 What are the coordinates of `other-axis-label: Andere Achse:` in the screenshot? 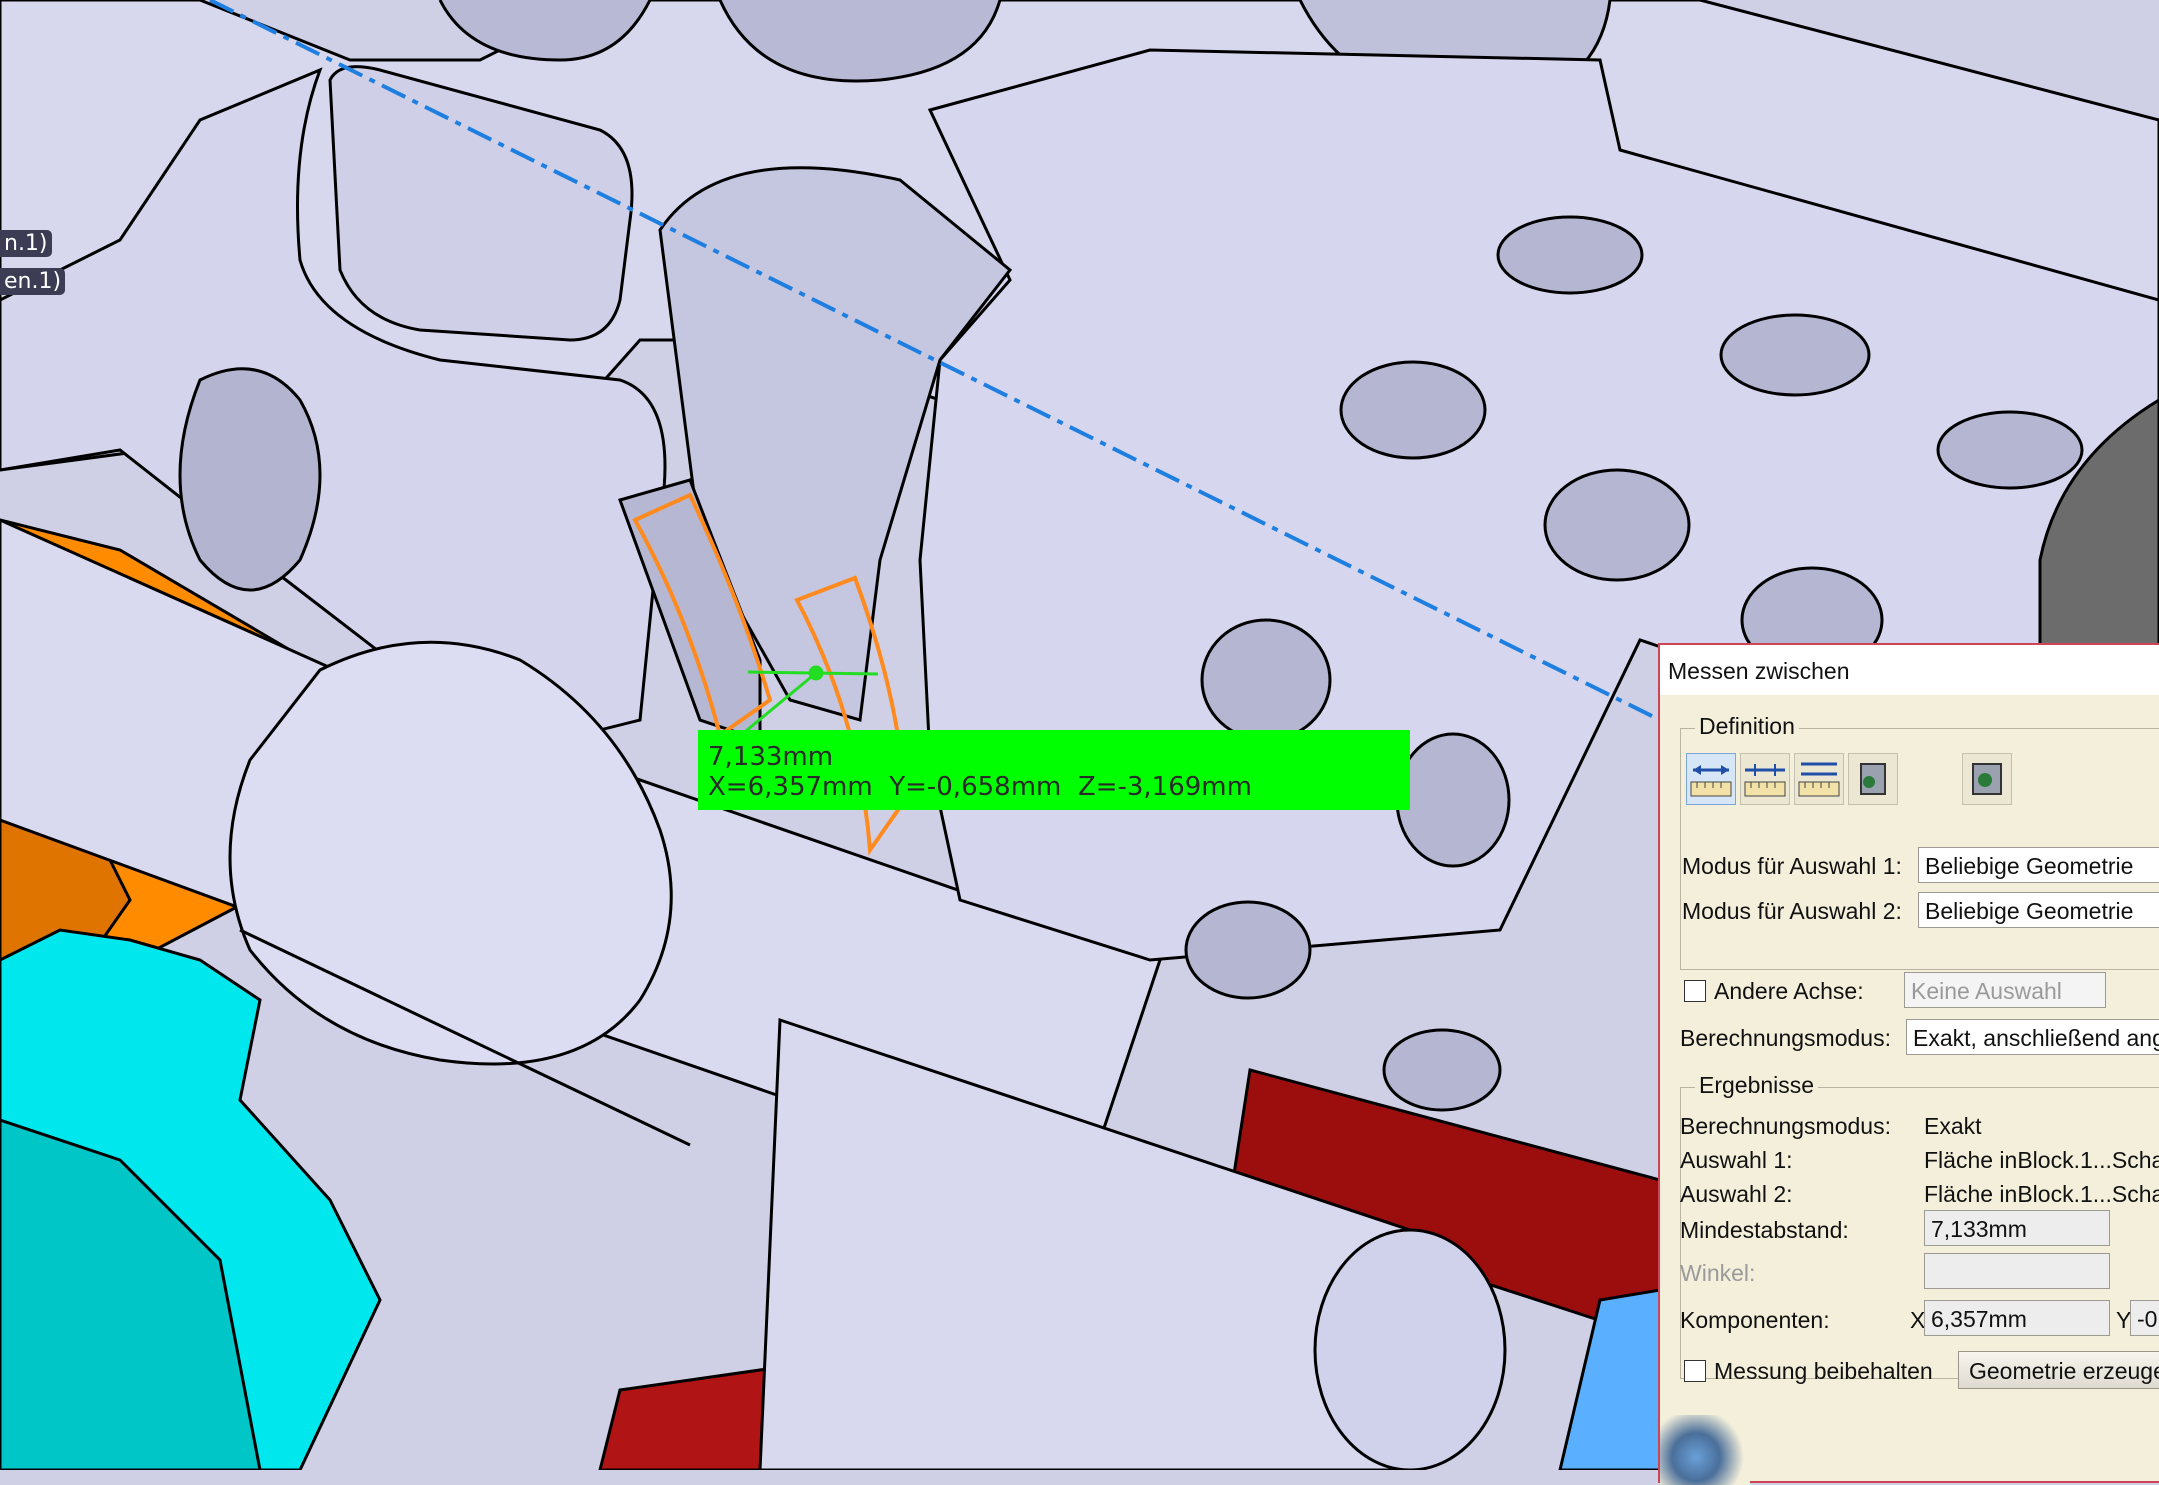 It's located at (1789, 991).